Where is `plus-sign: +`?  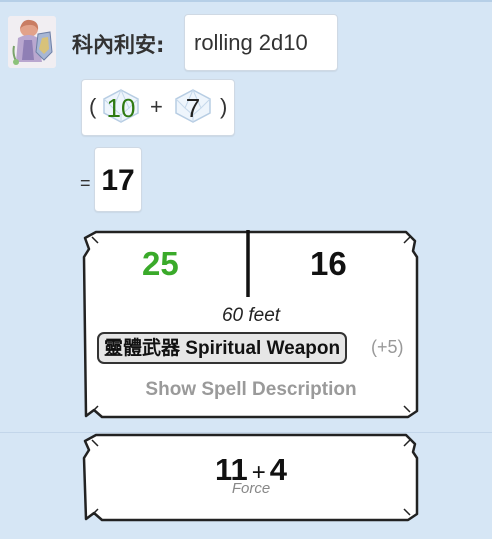
plus-sign: + is located at coordinates (156, 106).